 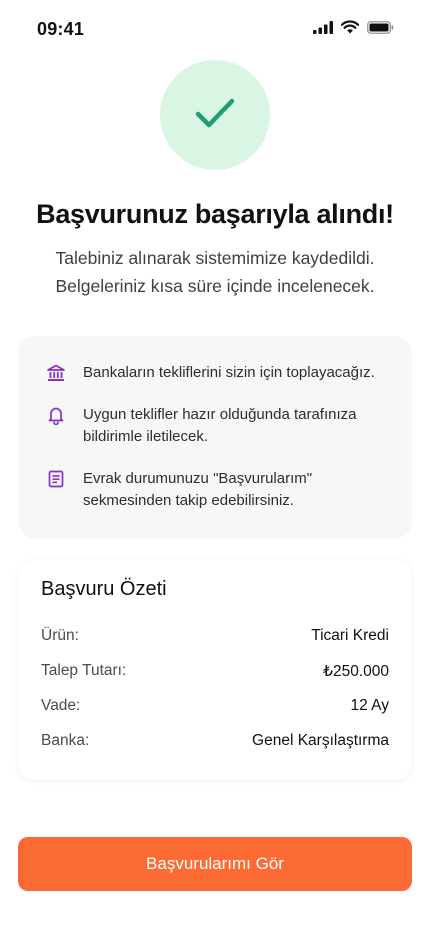 I want to click on summary-label: Talep Tutarı:, so click(x=84, y=670).